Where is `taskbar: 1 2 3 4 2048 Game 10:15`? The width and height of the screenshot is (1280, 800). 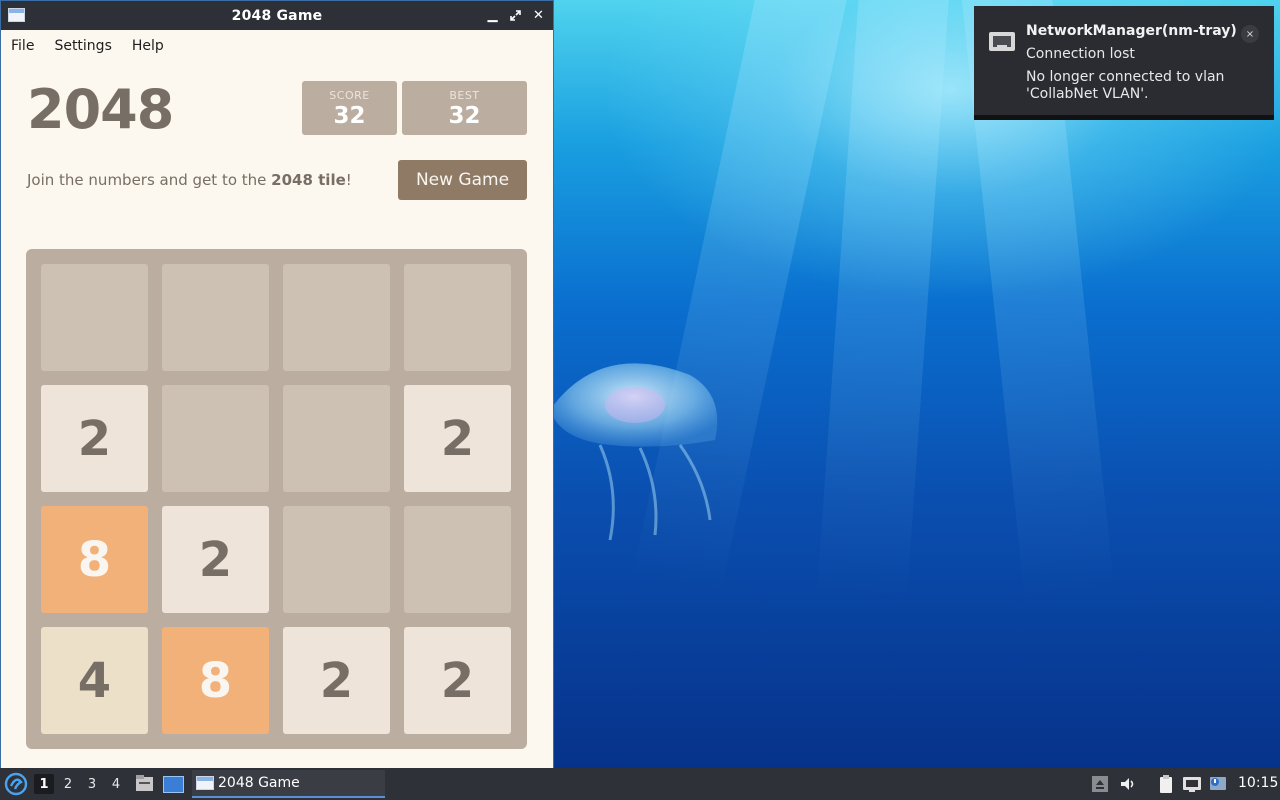
taskbar: 1 2 3 4 2048 Game 10:15 is located at coordinates (640, 784).